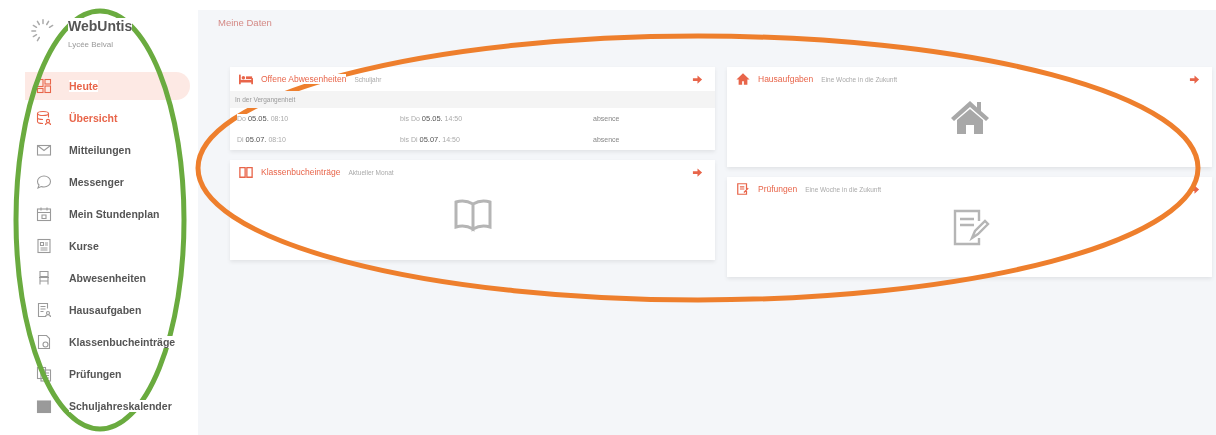  Describe the element at coordinates (107, 150) in the screenshot. I see `nav-item: Mitteilungen` at that location.